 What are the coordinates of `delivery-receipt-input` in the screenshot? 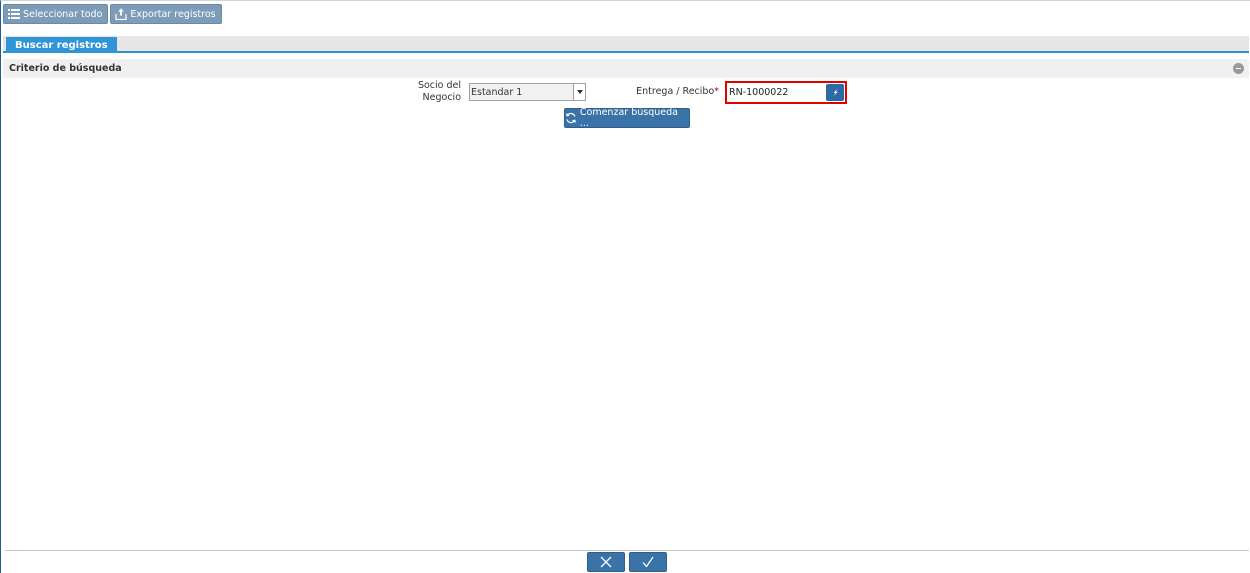 It's located at (776, 92).